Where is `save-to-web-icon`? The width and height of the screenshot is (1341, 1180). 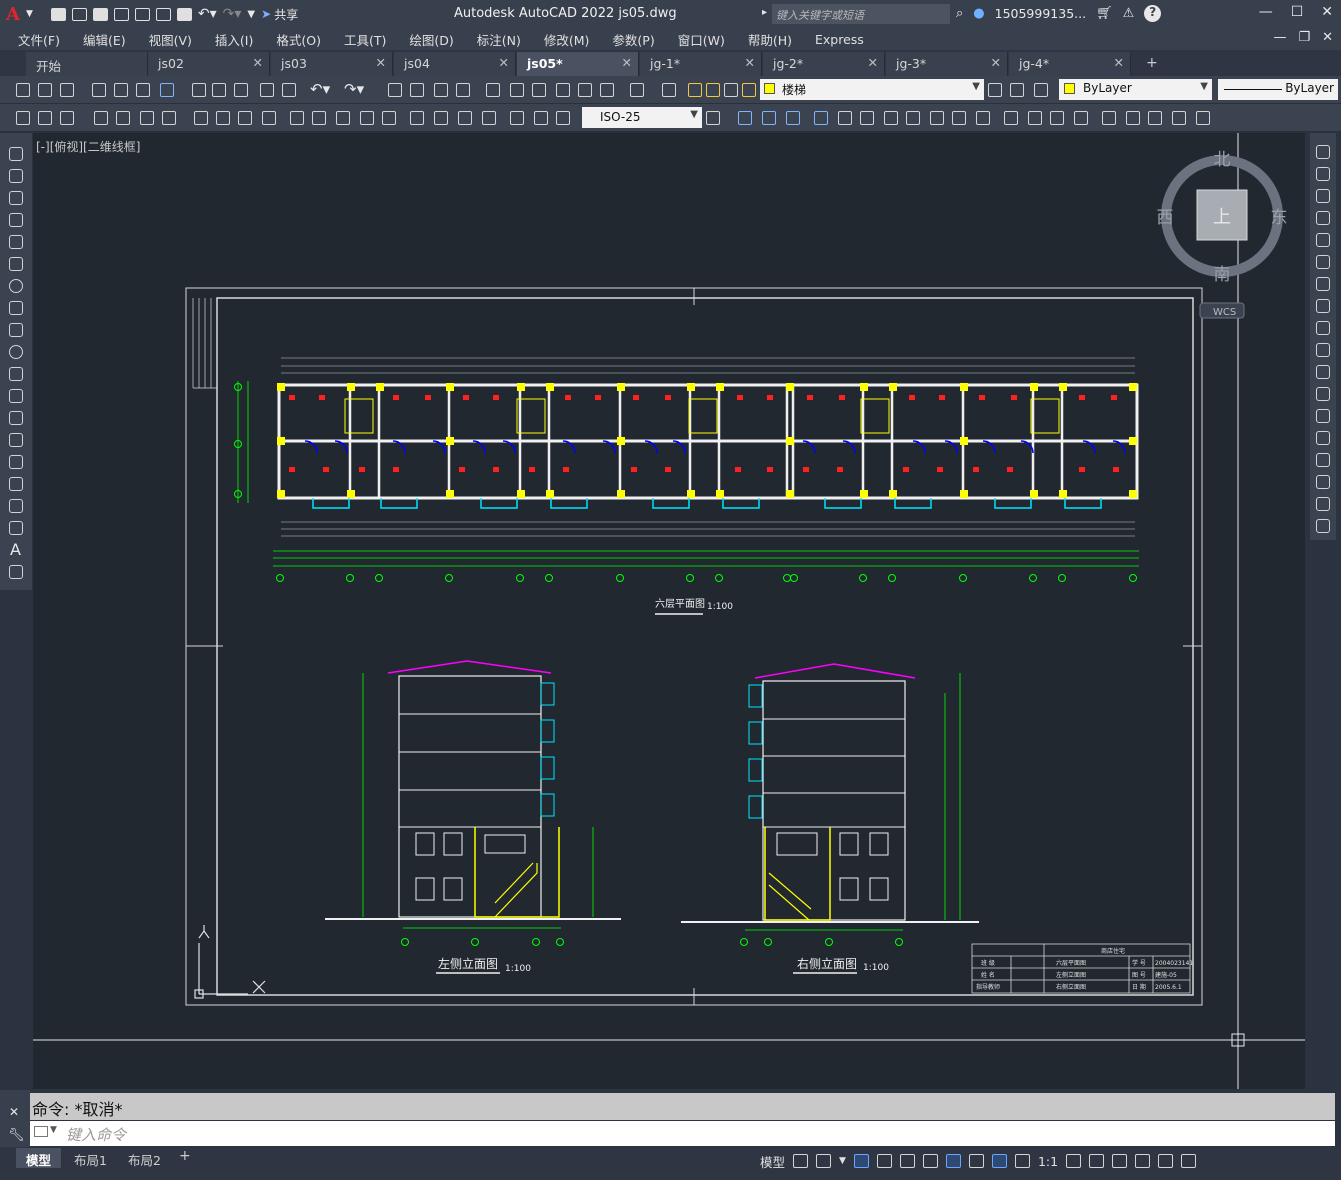 save-to-web-icon is located at coordinates (163, 14).